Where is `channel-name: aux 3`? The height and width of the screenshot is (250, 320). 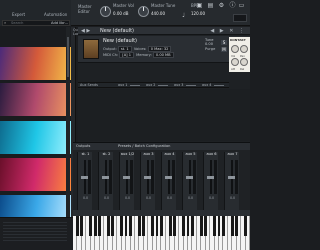 channel-name: aux 3 is located at coordinates (148, 154).